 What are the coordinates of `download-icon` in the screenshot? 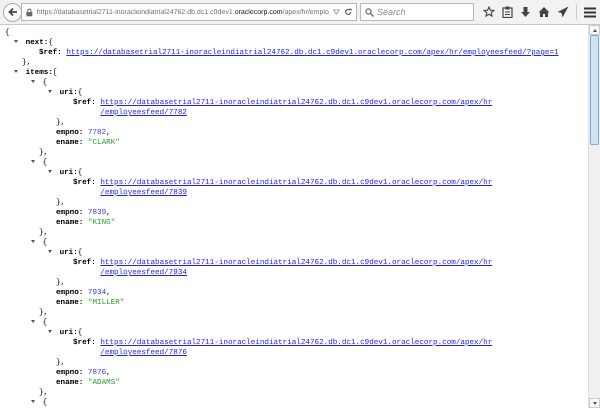 It's located at (525, 12).